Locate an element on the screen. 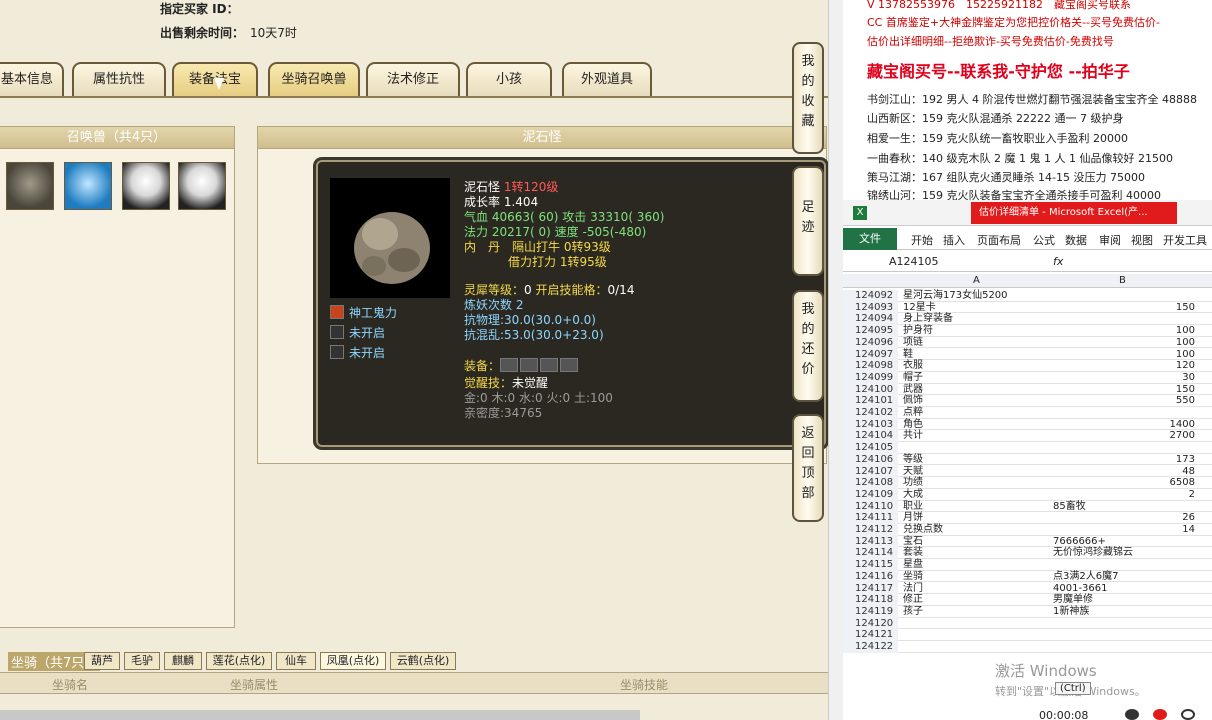 Image resolution: width=1212 pixels, height=720 pixels. cell-b: 点3满2人6魔7 is located at coordinates (1124, 577).